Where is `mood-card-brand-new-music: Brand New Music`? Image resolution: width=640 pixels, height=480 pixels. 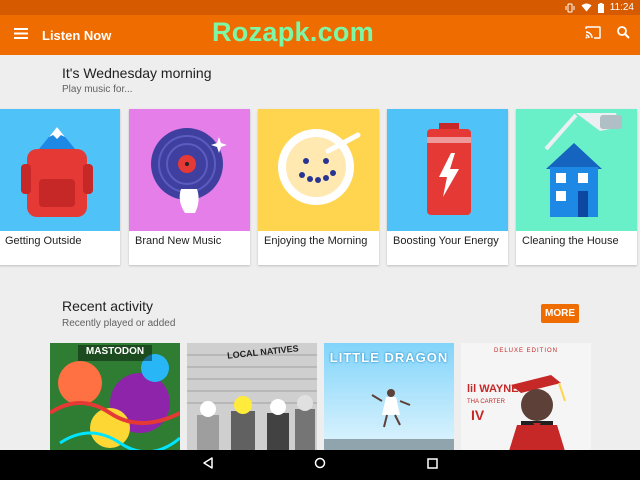
mood-card-brand-new-music: Brand New Music is located at coordinates (189, 187).